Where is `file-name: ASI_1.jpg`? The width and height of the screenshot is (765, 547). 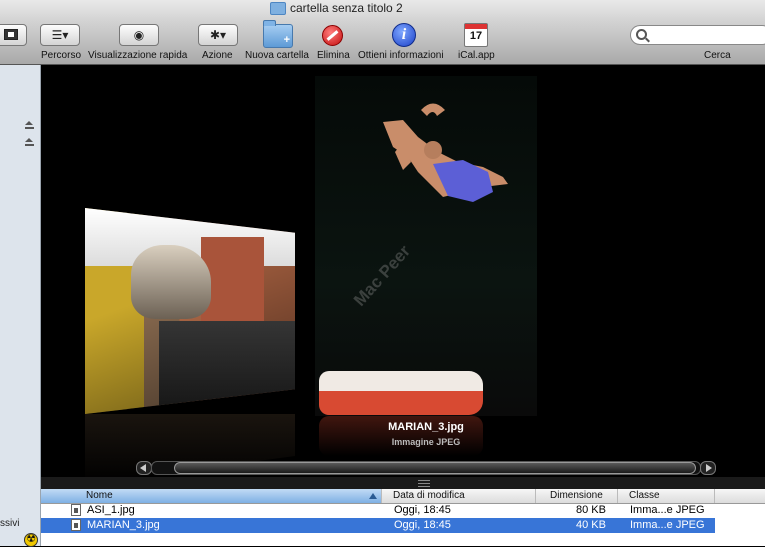 file-name: ASI_1.jpg is located at coordinates (111, 510).